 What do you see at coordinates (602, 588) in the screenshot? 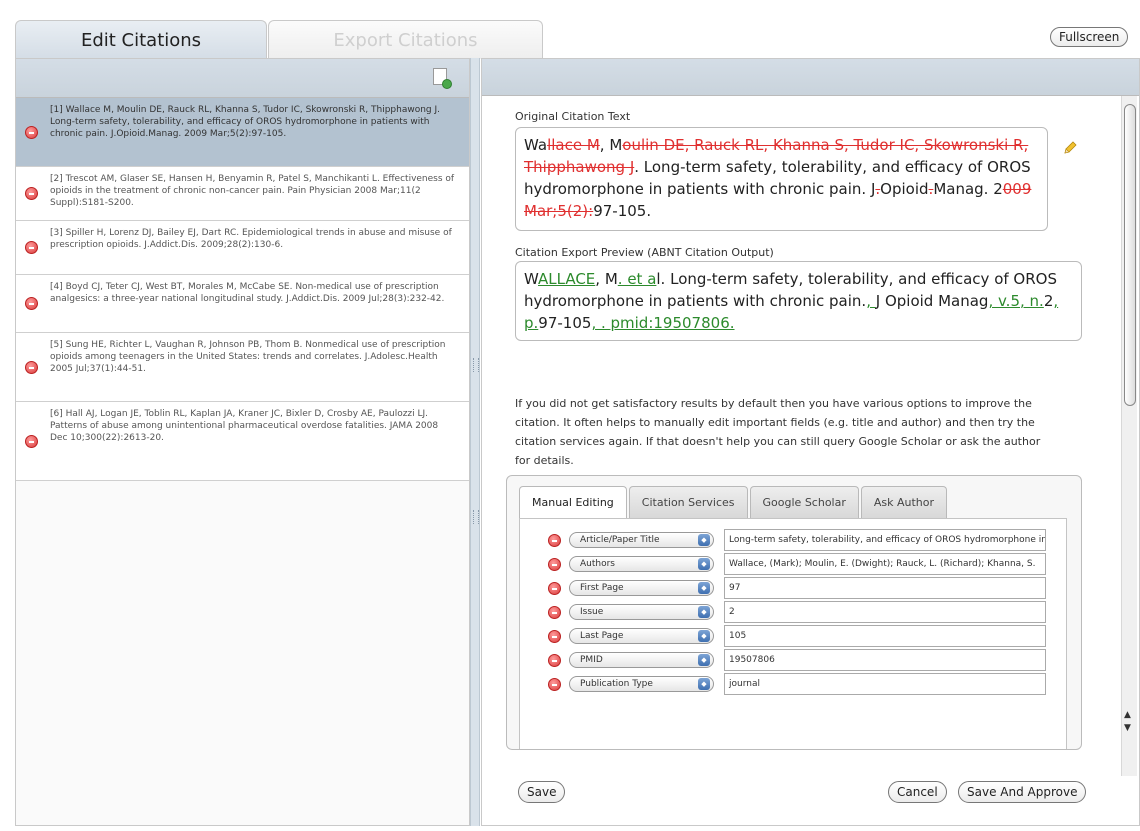
I see `field-type-label: First Page` at bounding box center [602, 588].